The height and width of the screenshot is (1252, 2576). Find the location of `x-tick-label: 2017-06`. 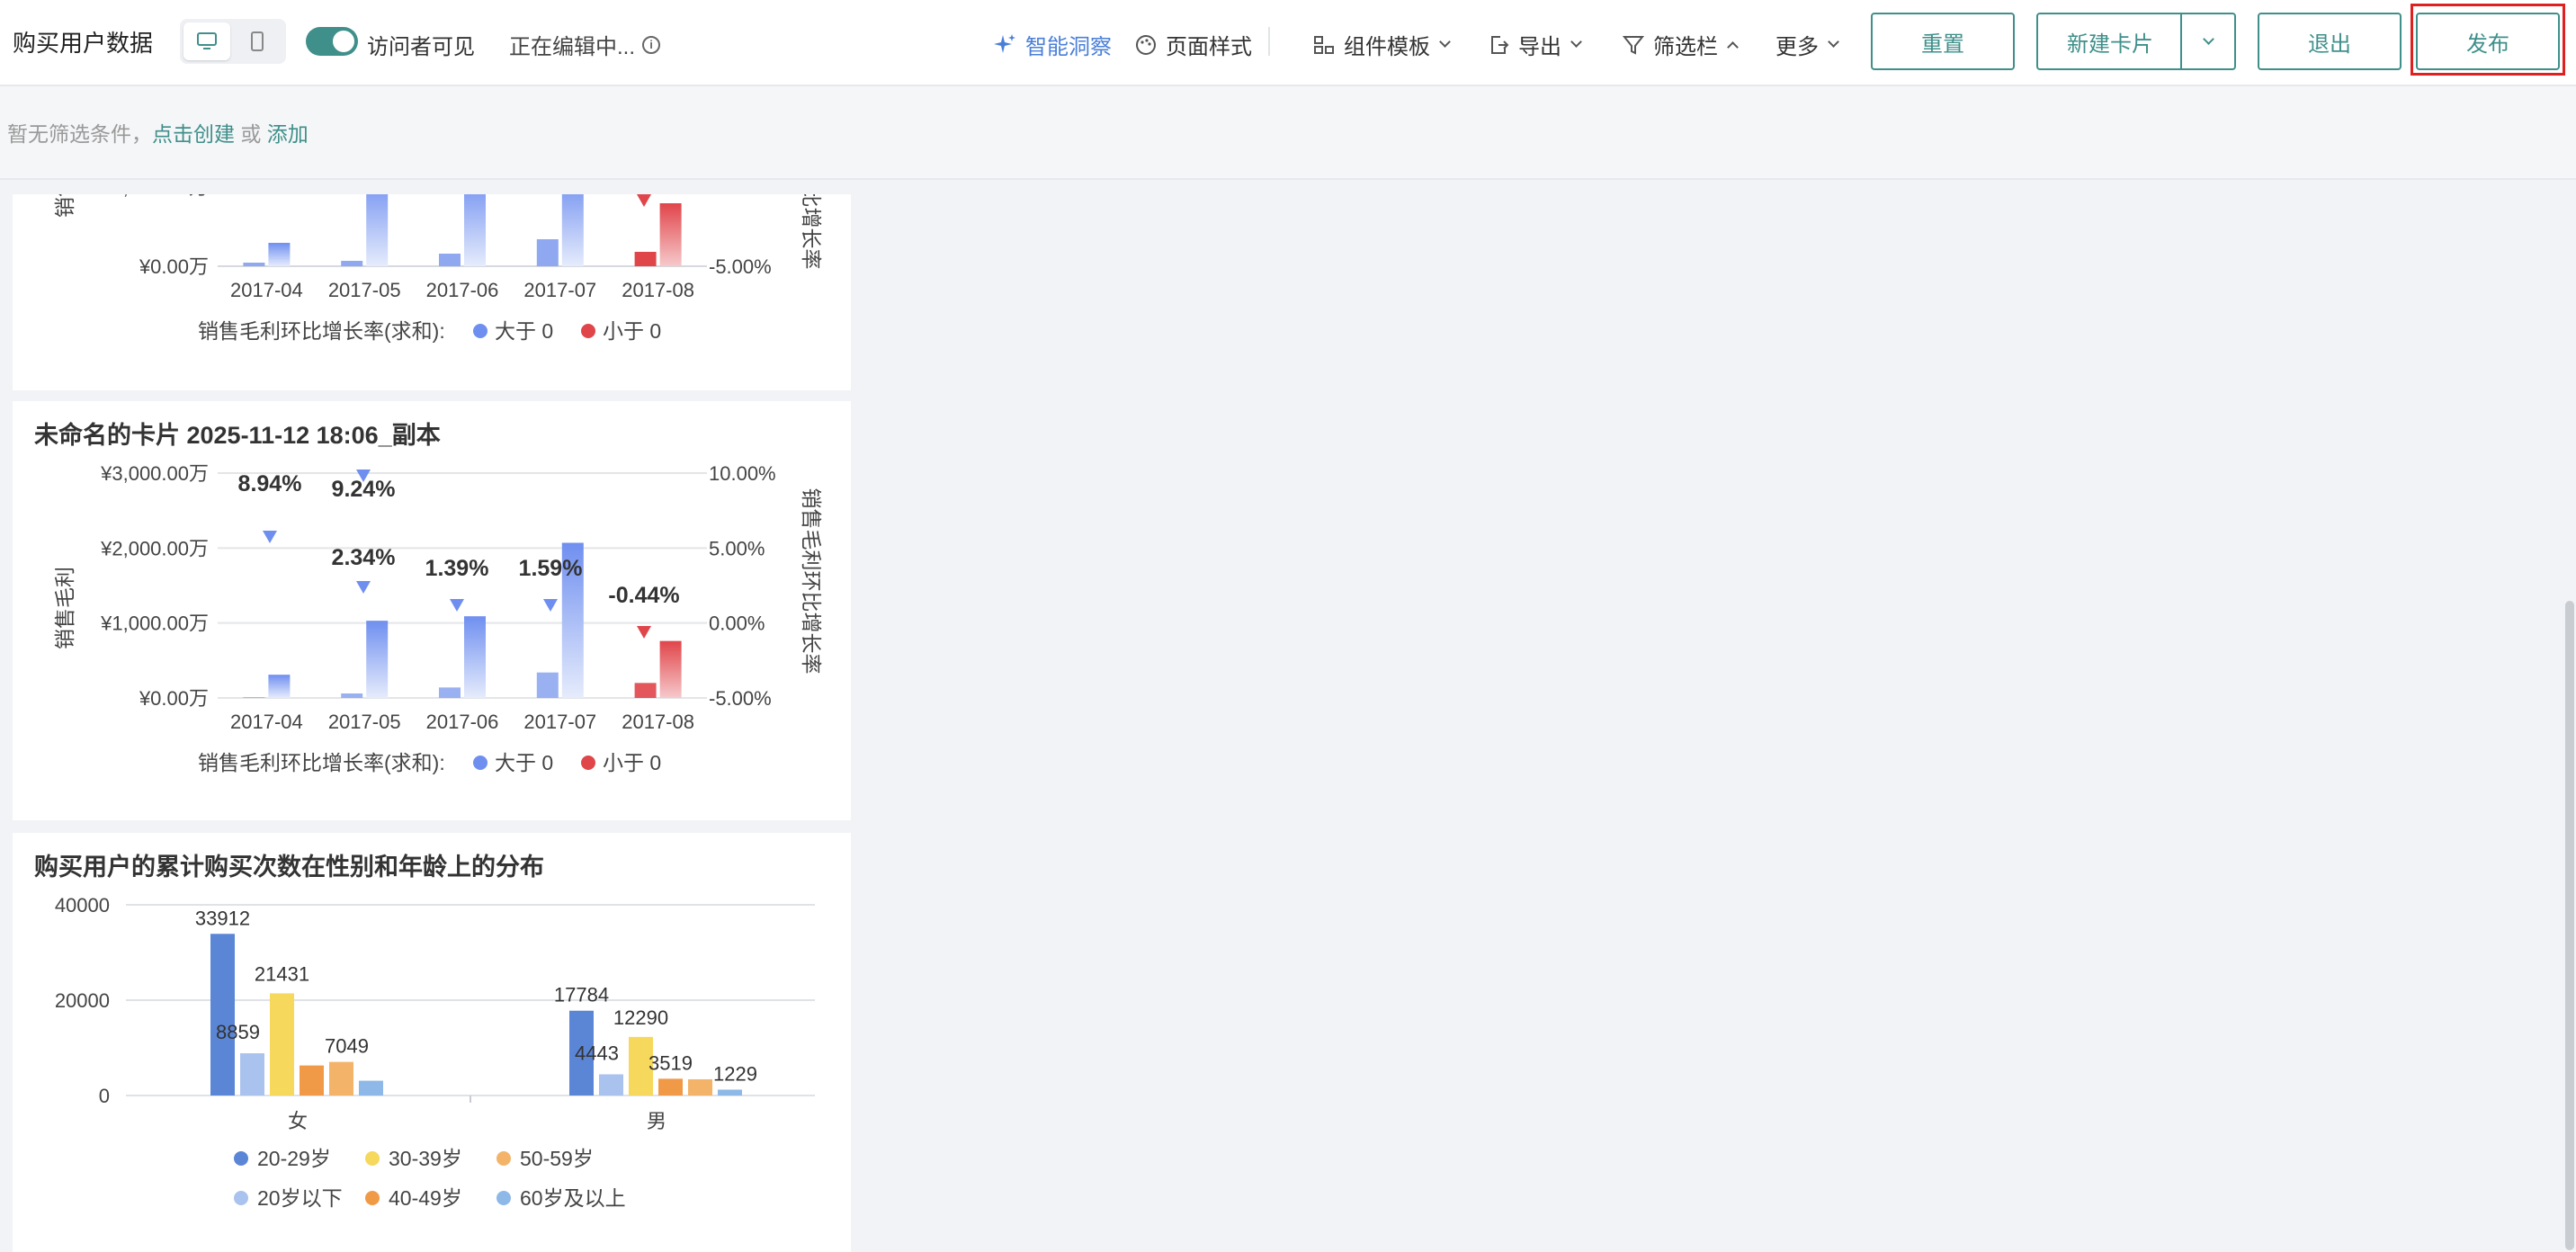

x-tick-label: 2017-06 is located at coordinates (462, 722).